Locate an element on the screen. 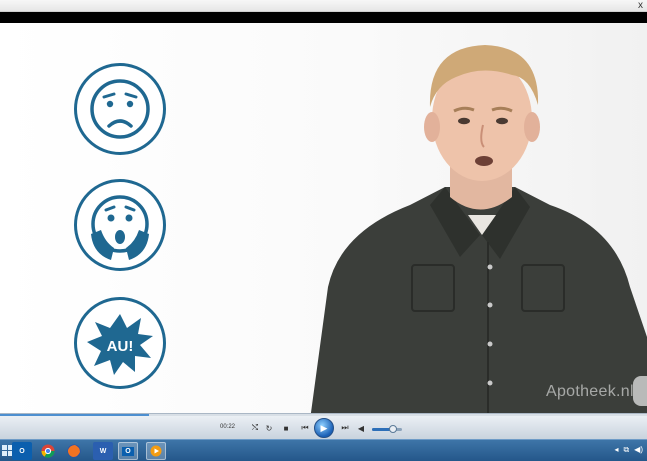  shuffle-button: ⤭ is located at coordinates (255, 428).